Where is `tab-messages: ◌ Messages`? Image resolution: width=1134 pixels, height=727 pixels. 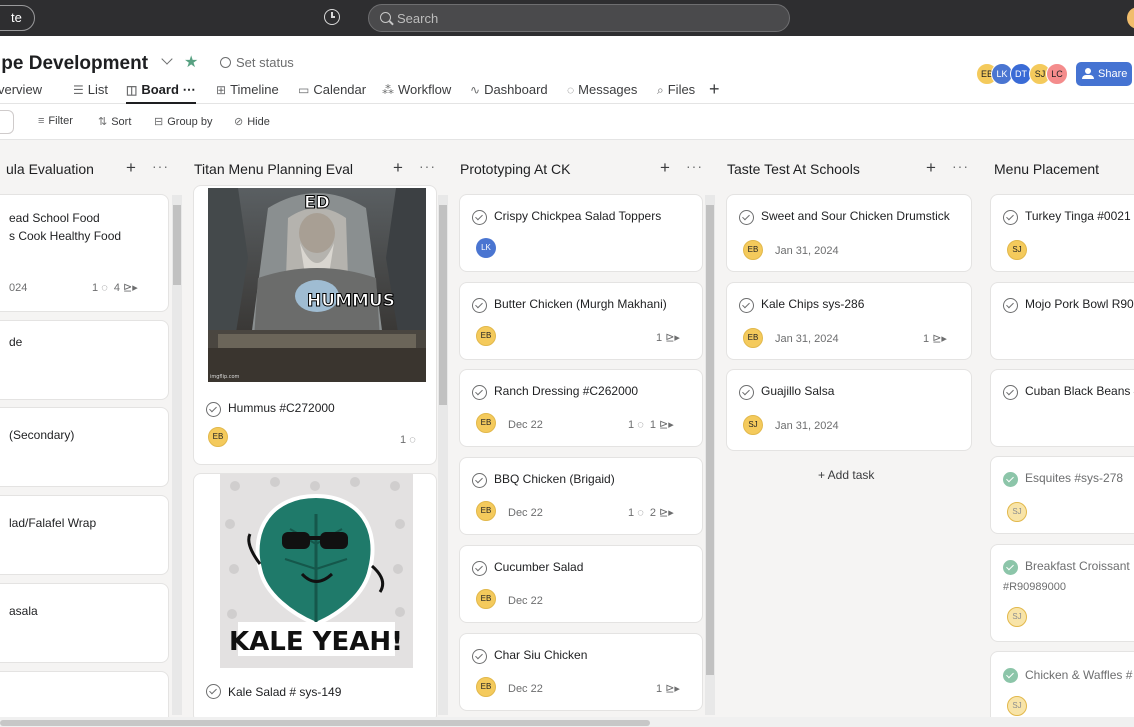
tab-messages: ◌ Messages is located at coordinates (602, 93).